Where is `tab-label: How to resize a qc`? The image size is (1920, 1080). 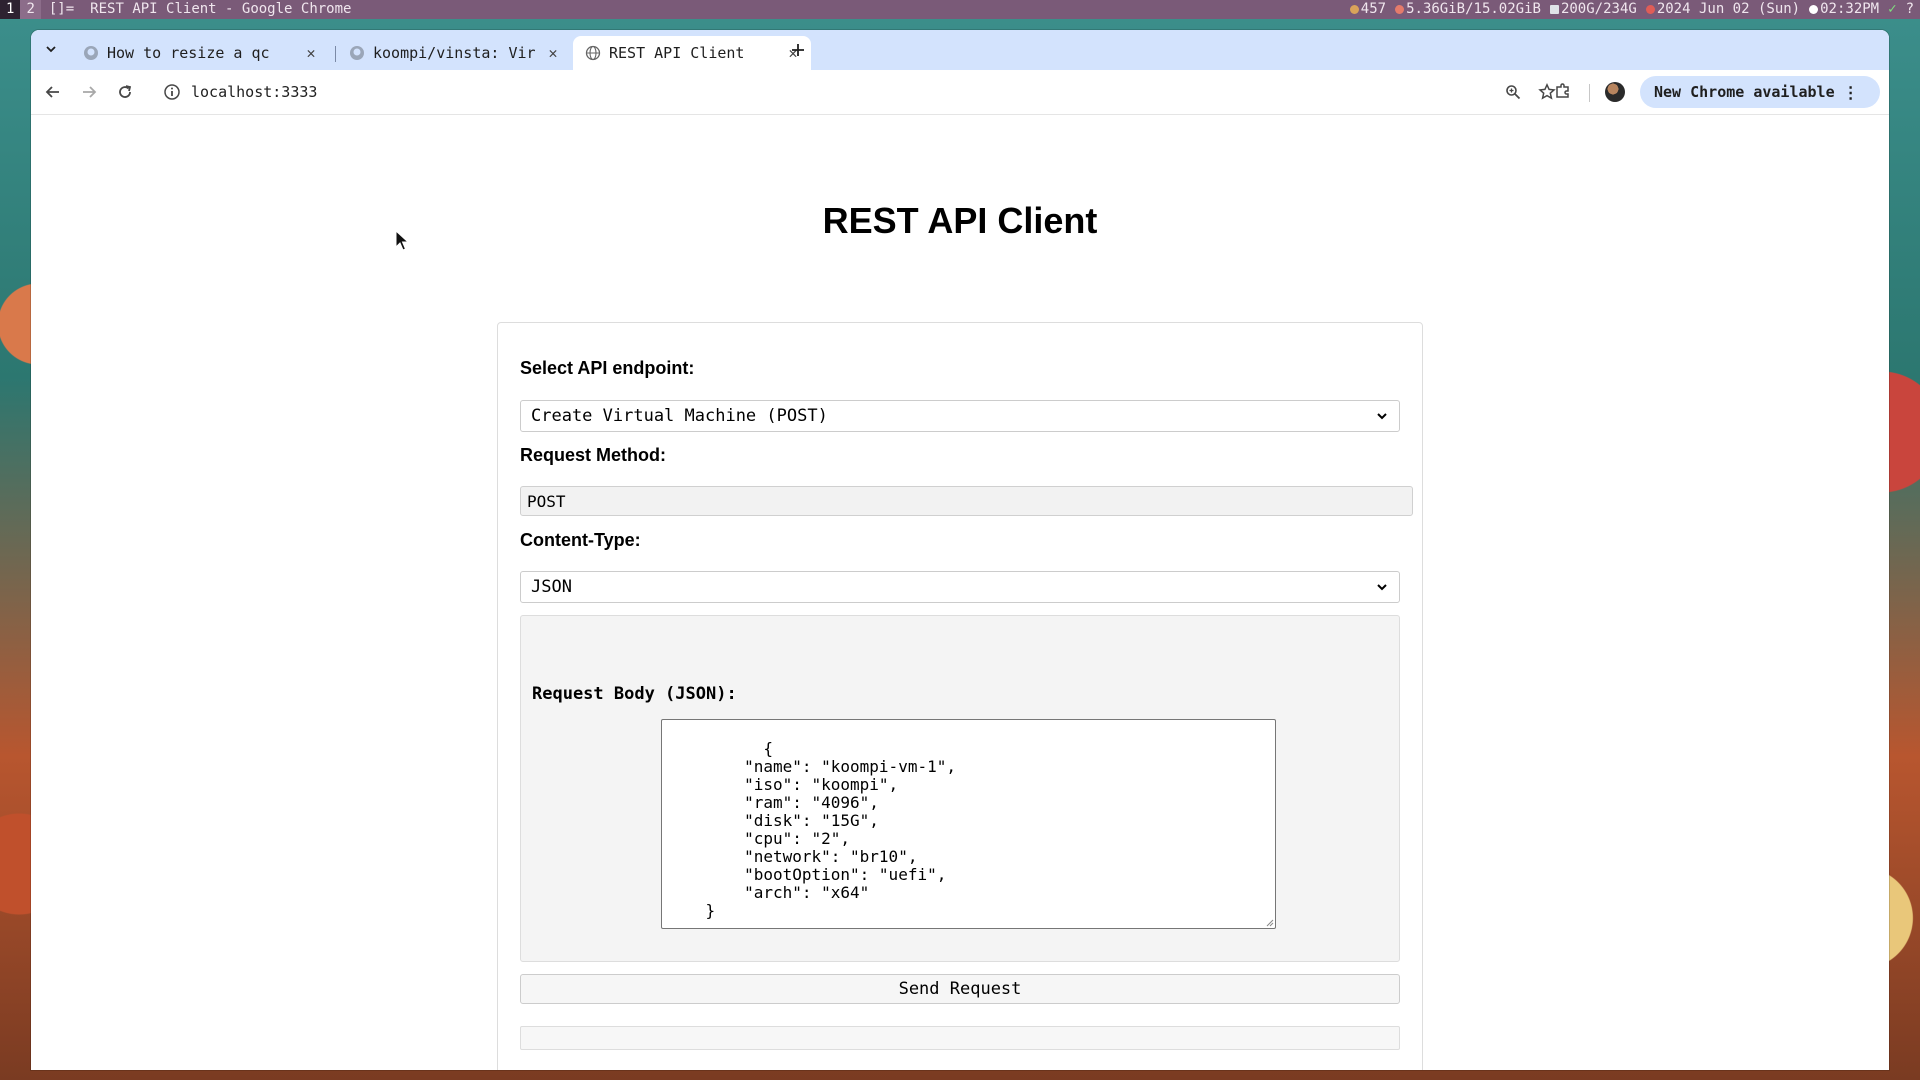 tab-label: How to resize a qc is located at coordinates (188, 53).